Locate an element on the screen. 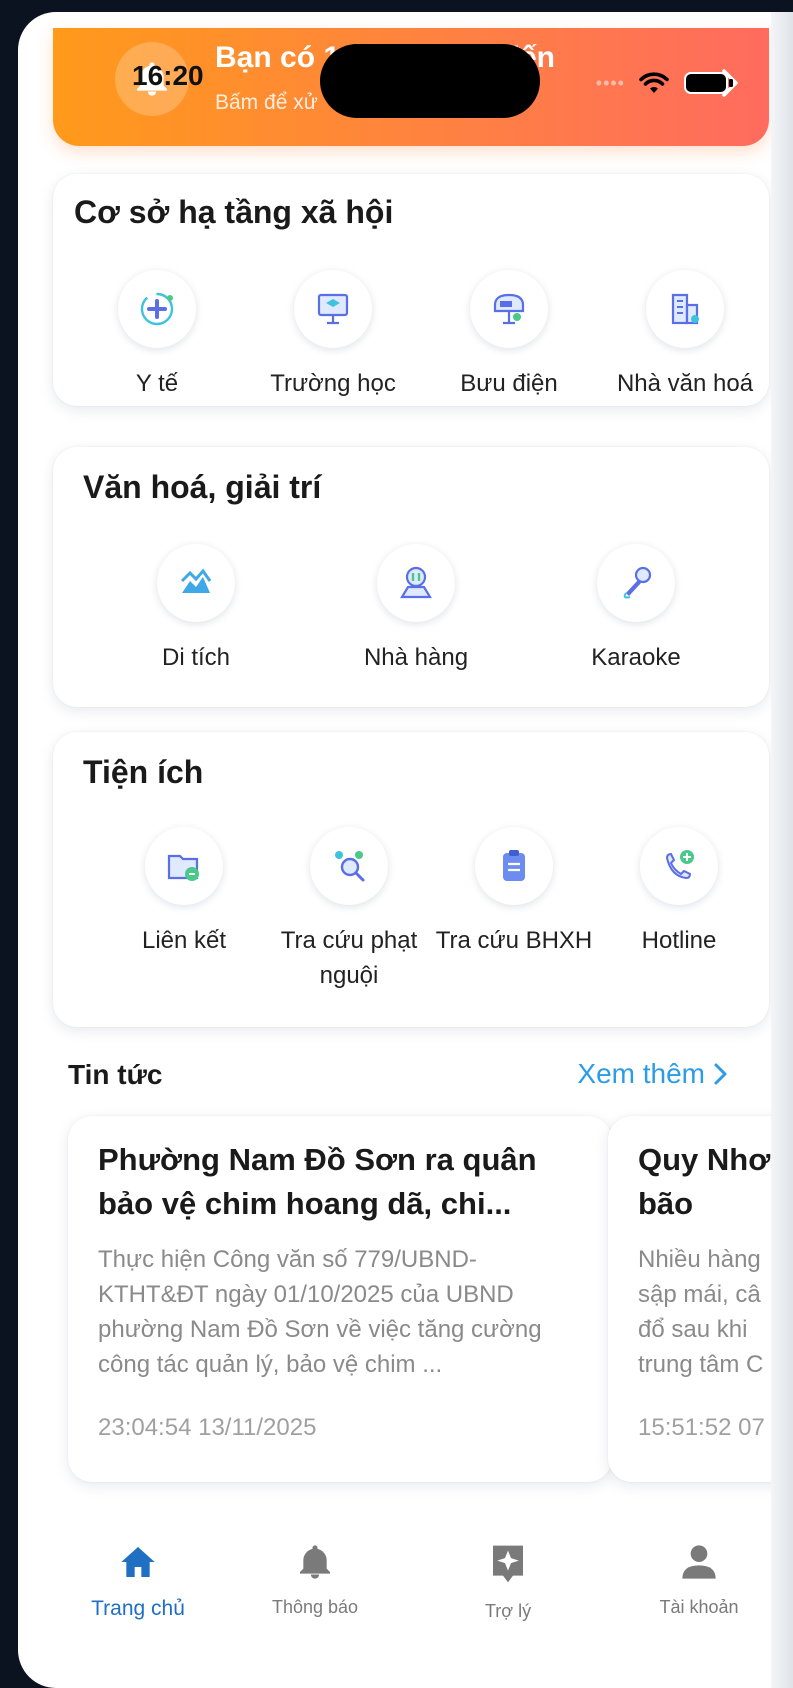 Image resolution: width=793 pixels, height=1688 pixels. signal-dots-icon: •••• is located at coordinates (610, 82).